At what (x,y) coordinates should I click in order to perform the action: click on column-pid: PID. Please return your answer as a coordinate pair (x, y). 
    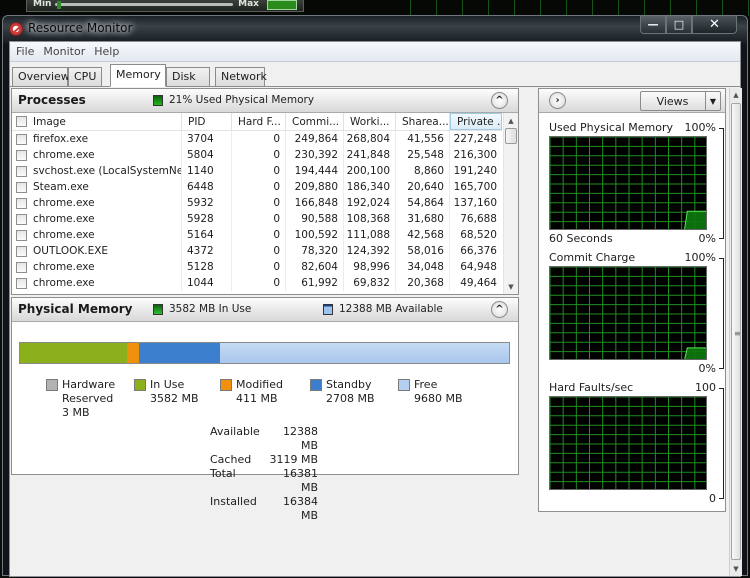
    Looking at the image, I should click on (207, 121).